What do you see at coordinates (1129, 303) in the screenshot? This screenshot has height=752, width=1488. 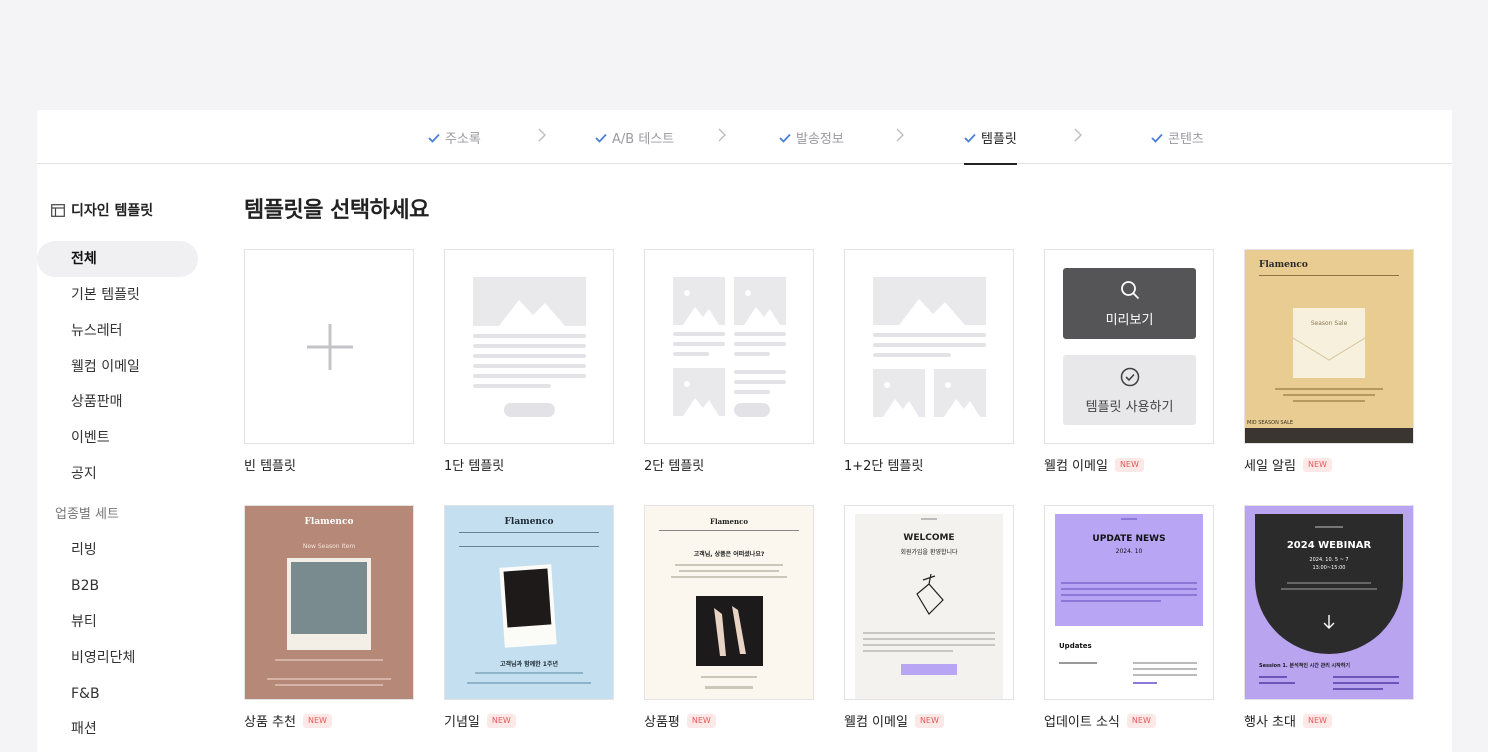 I see `preview-button: 미리보기` at bounding box center [1129, 303].